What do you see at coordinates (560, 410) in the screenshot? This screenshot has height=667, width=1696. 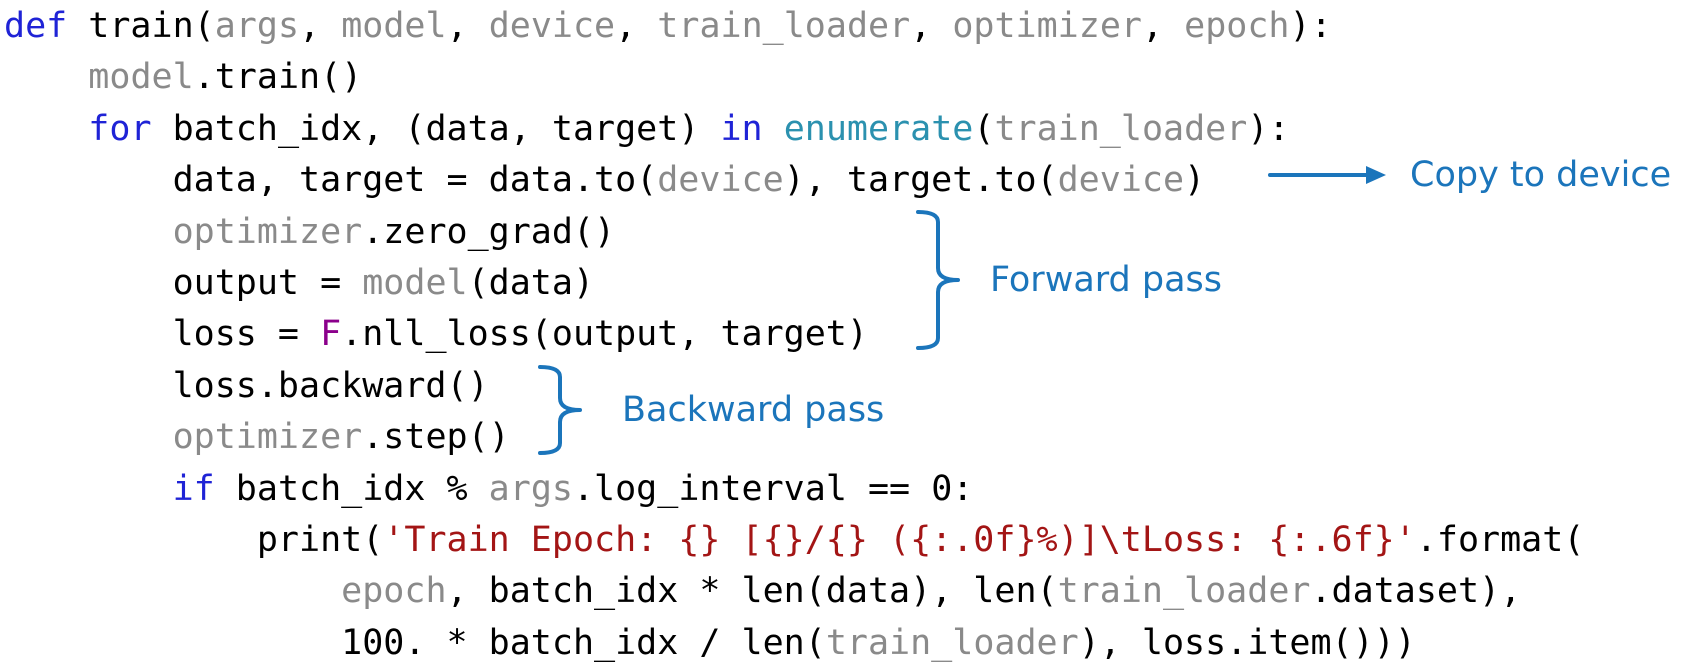 I see `backward-bracket` at bounding box center [560, 410].